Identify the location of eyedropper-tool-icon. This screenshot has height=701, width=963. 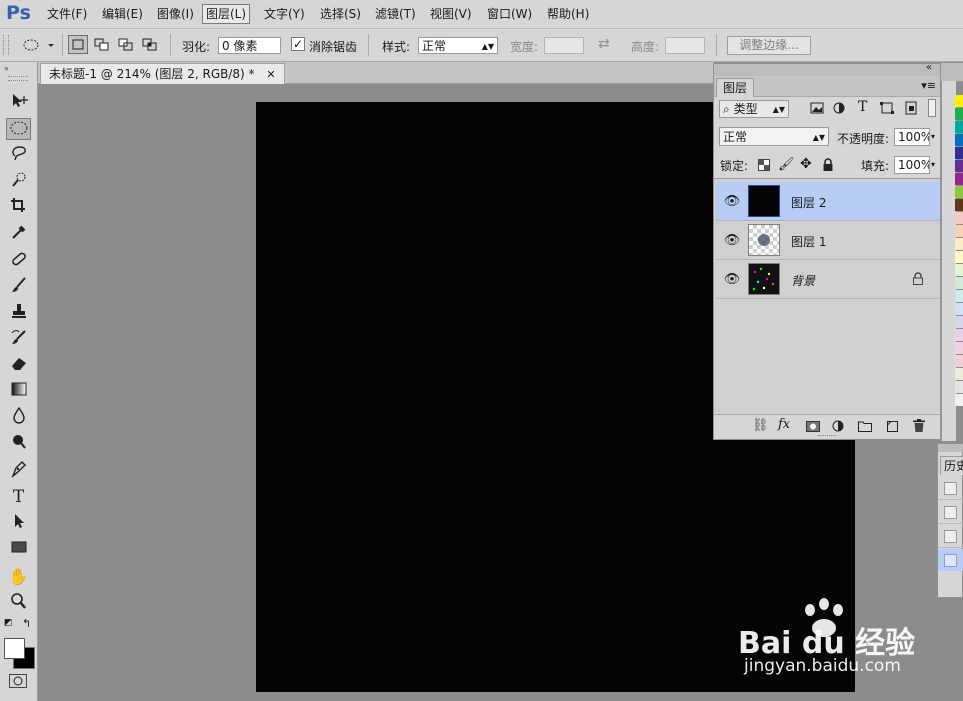
(18, 233).